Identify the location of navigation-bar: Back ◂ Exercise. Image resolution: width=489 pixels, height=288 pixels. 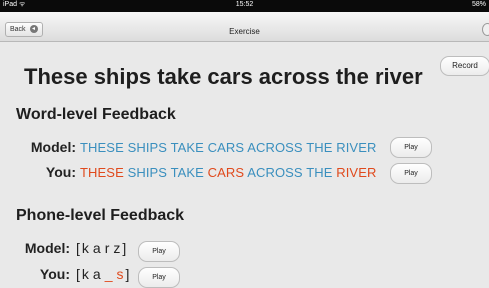
(244, 27).